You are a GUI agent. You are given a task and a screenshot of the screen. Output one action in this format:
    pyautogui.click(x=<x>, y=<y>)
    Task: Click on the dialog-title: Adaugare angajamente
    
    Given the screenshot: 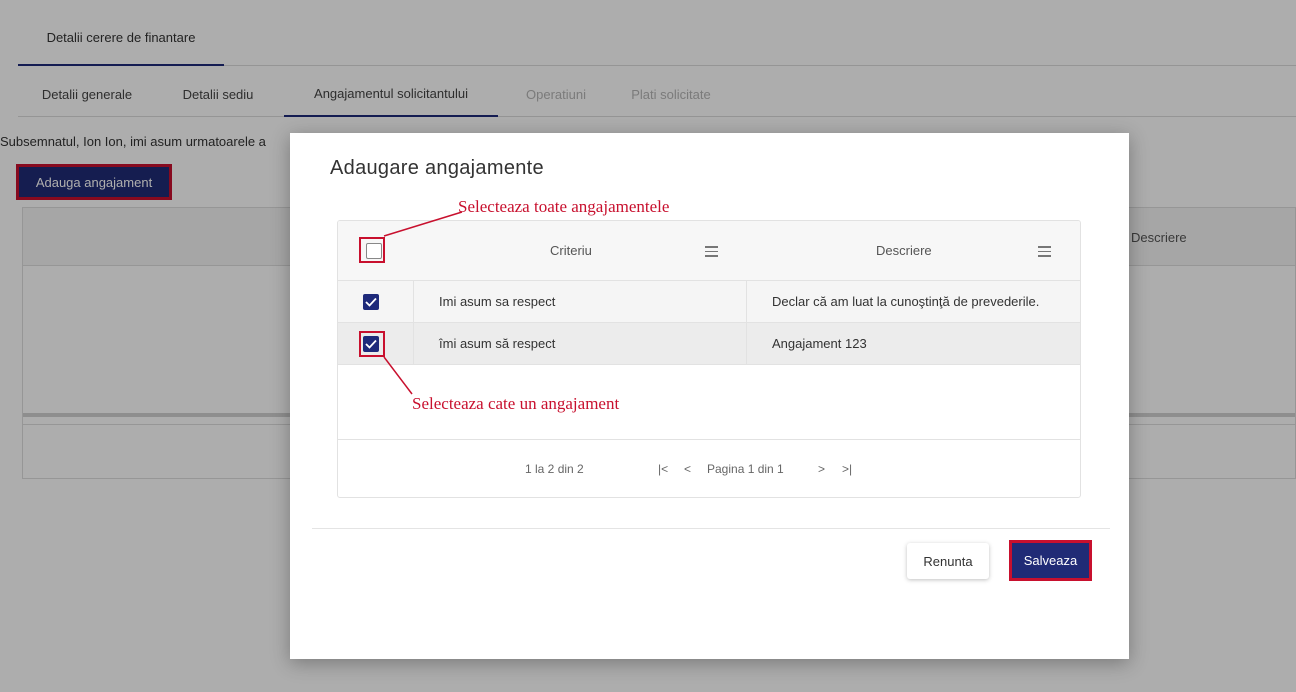 What is the action you would take?
    pyautogui.click(x=437, y=168)
    